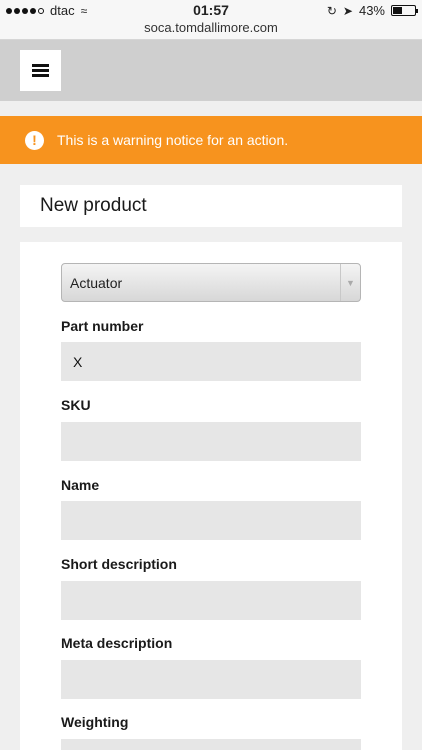 Image resolution: width=422 pixels, height=750 pixels. What do you see at coordinates (211, 282) in the screenshot?
I see `product-type-select: Actuator ▼` at bounding box center [211, 282].